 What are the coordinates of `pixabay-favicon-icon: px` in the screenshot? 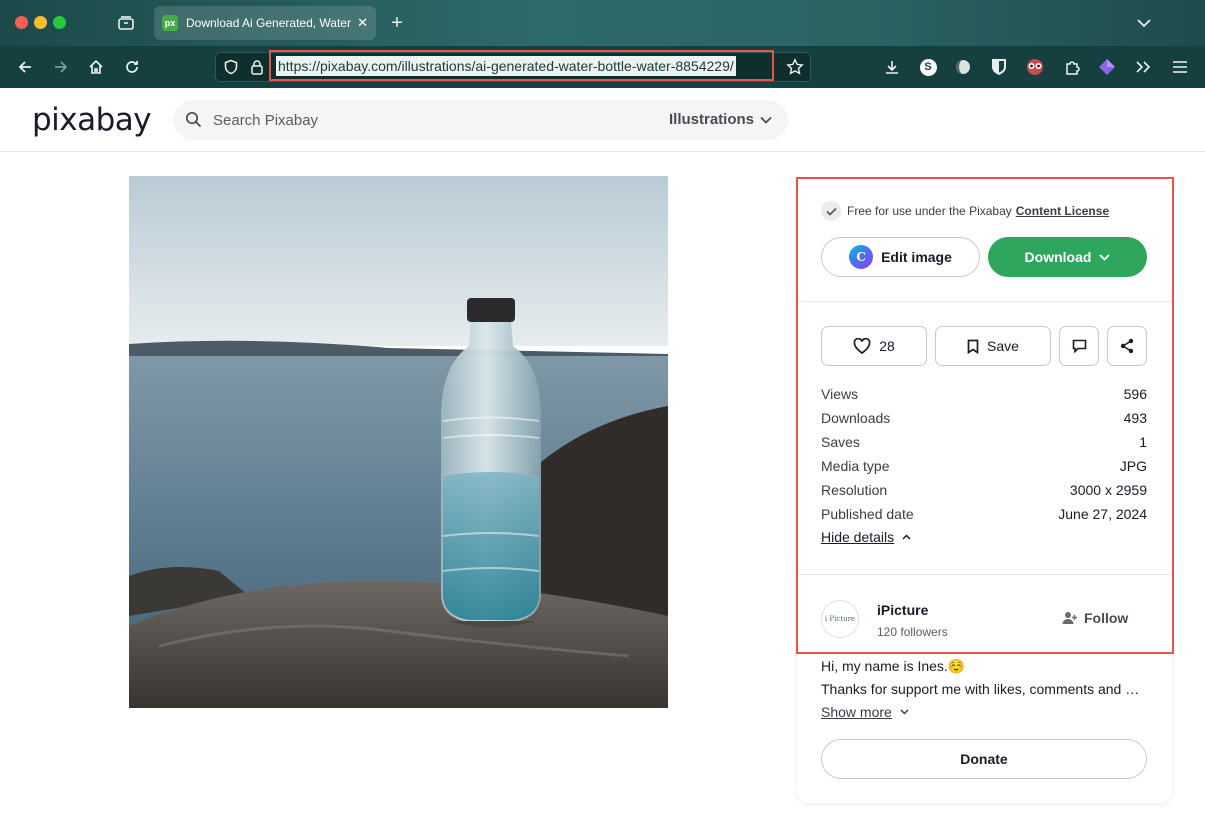 It's located at (170, 23).